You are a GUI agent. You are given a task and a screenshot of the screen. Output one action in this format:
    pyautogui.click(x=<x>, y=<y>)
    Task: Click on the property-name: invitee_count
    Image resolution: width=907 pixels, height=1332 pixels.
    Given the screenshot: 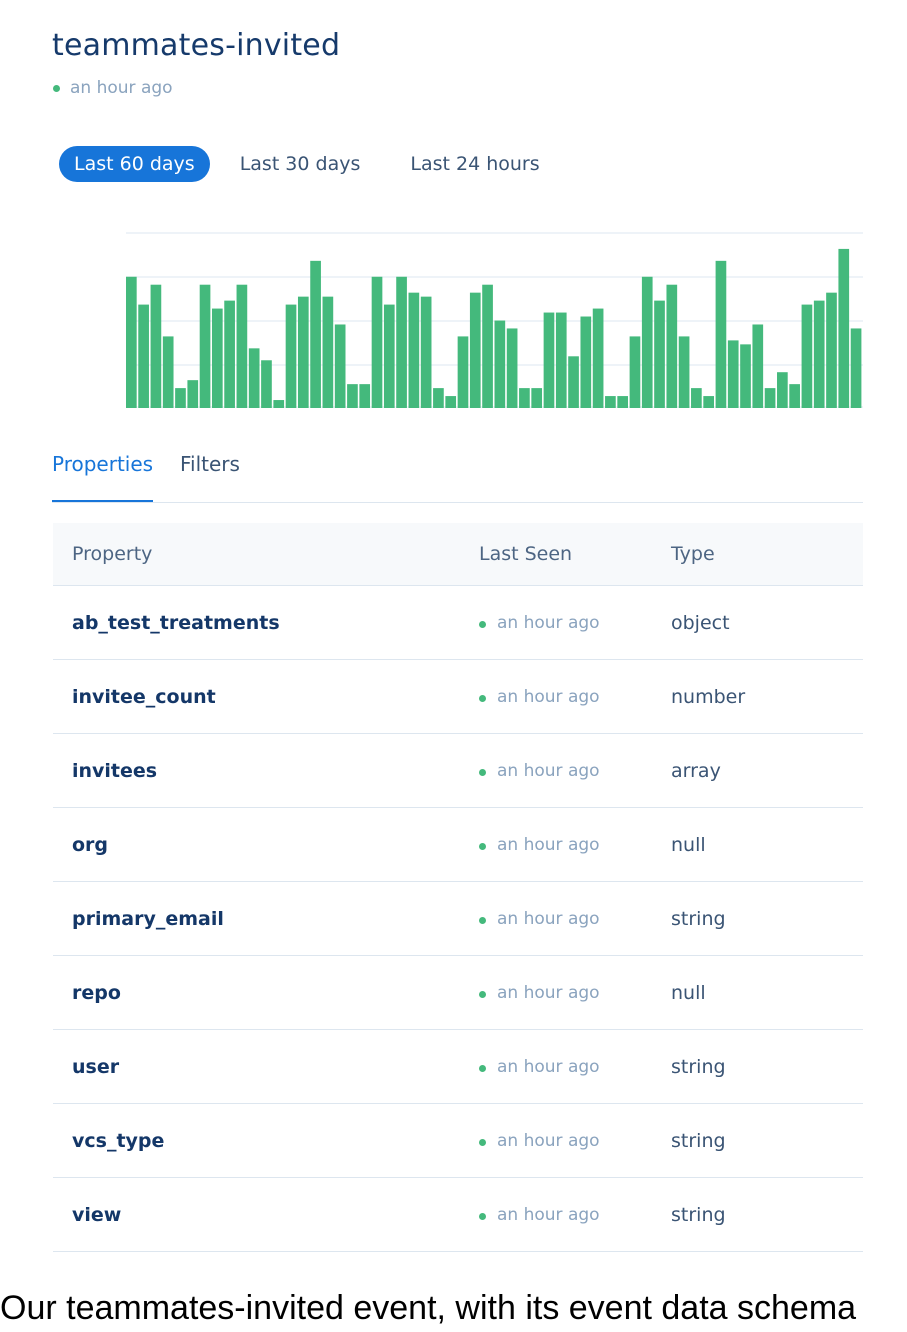 What is the action you would take?
    pyautogui.click(x=144, y=697)
    